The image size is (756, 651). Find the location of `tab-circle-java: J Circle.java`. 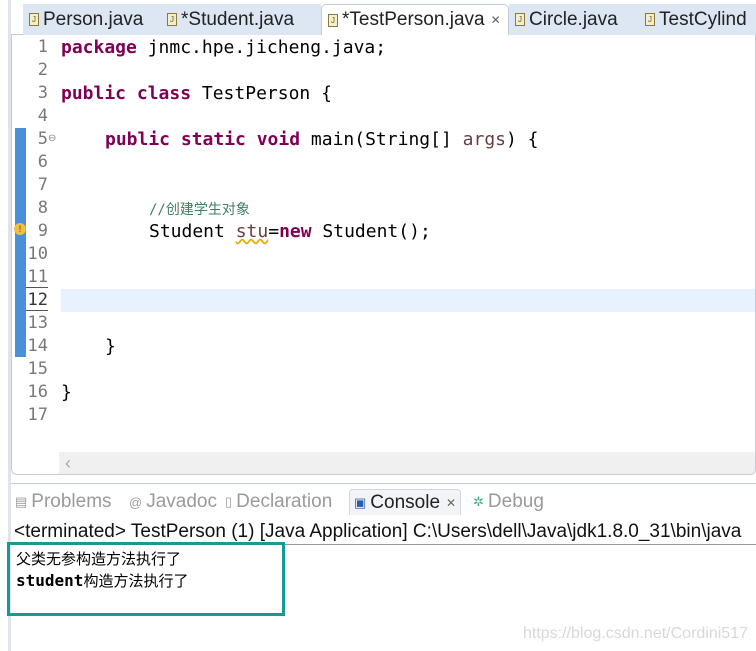

tab-circle-java: J Circle.java is located at coordinates (574, 19).